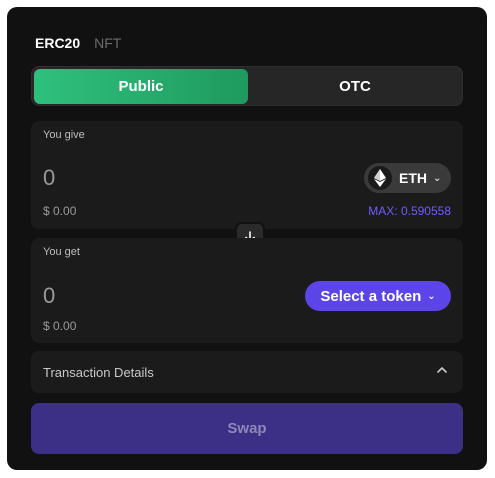 Image resolution: width=495 pixels, height=478 pixels. Describe the element at coordinates (247, 372) in the screenshot. I see `transaction-details-toggle: Transaction Details` at that location.